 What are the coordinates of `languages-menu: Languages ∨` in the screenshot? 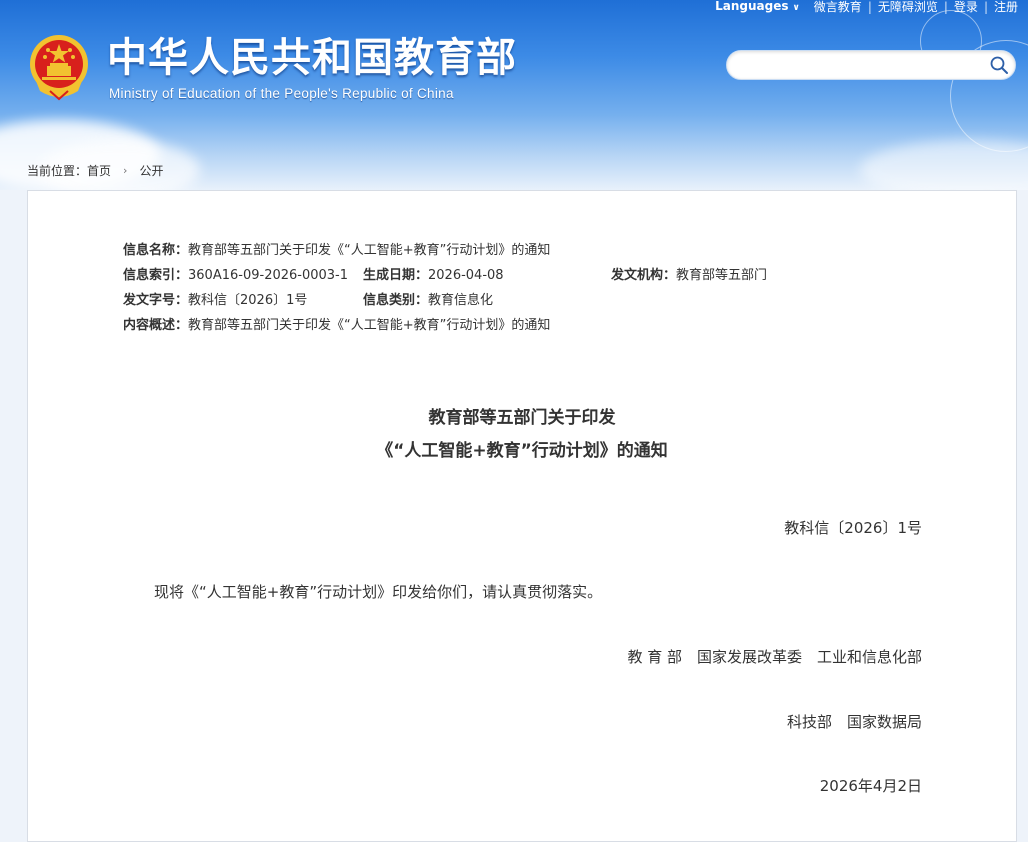 It's located at (757, 7).